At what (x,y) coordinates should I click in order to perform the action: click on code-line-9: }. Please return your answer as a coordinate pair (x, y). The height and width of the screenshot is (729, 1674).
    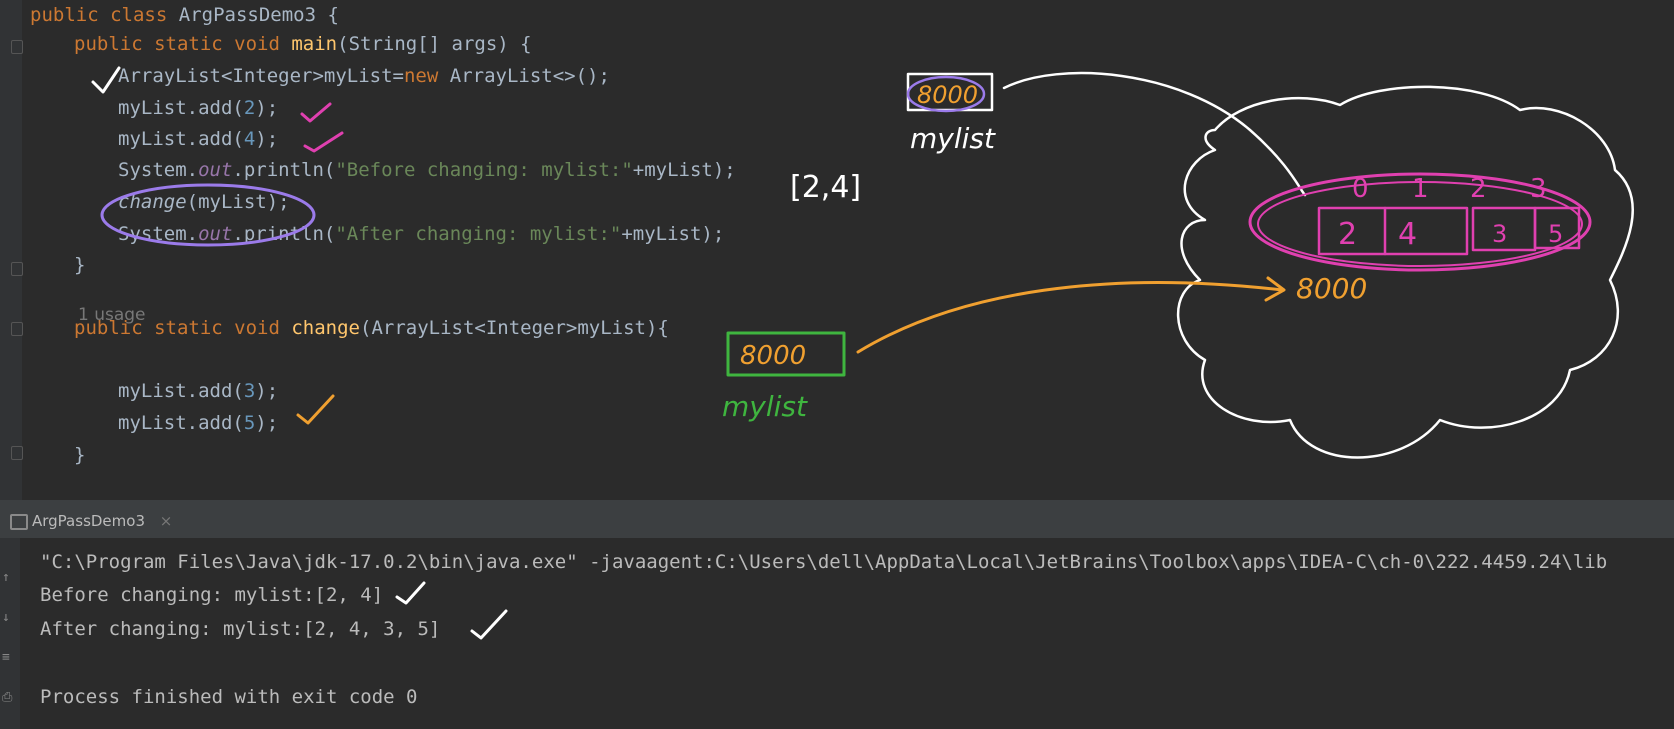
    Looking at the image, I should click on (80, 265).